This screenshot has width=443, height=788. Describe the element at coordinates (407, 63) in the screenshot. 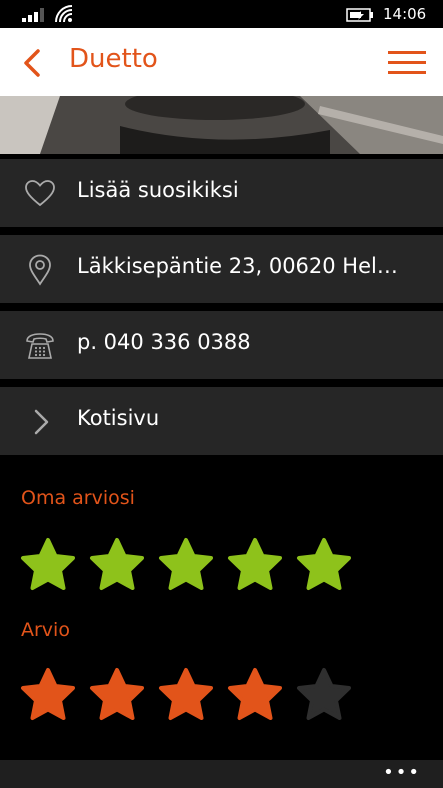

I see `hamburger-menu-icon` at that location.